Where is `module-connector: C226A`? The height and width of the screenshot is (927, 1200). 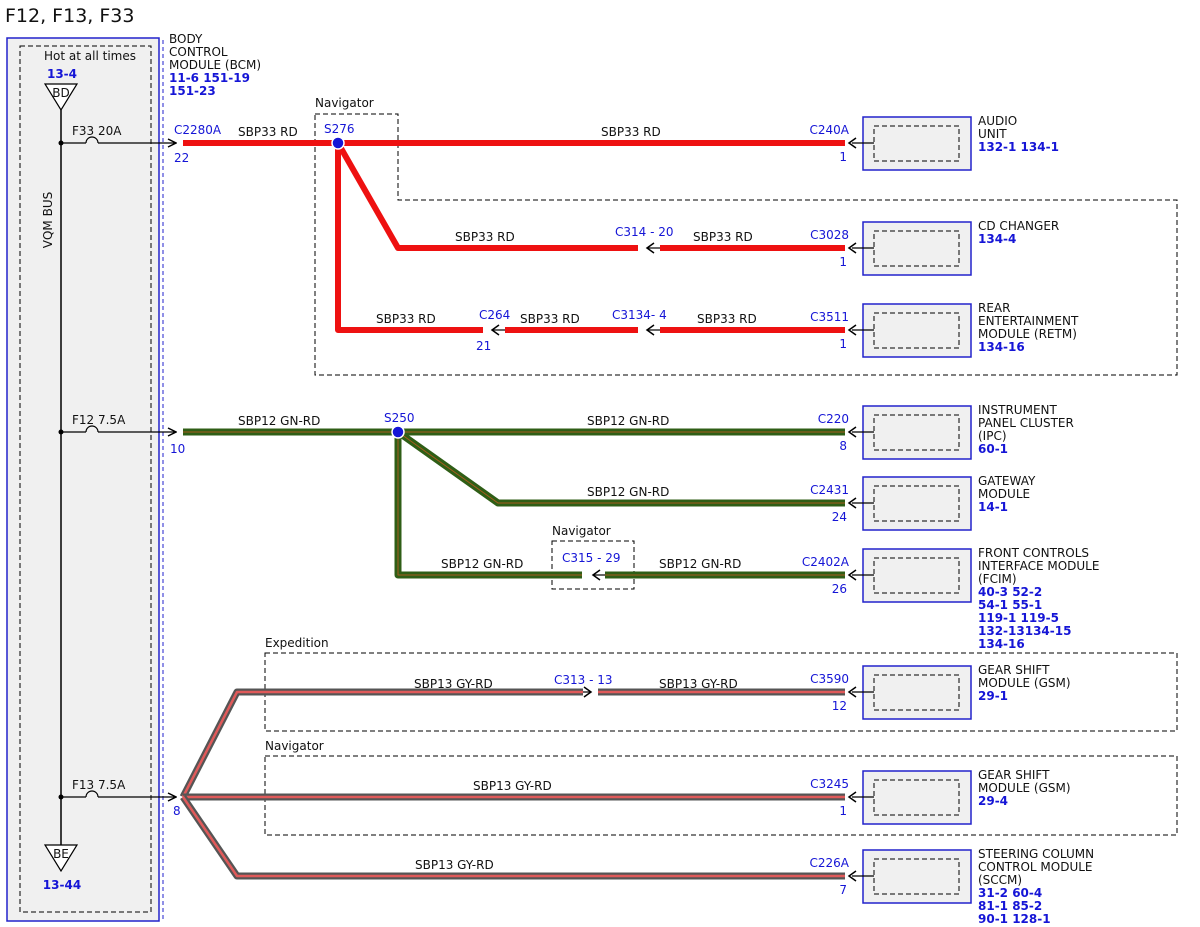 module-connector: C226A is located at coordinates (830, 863).